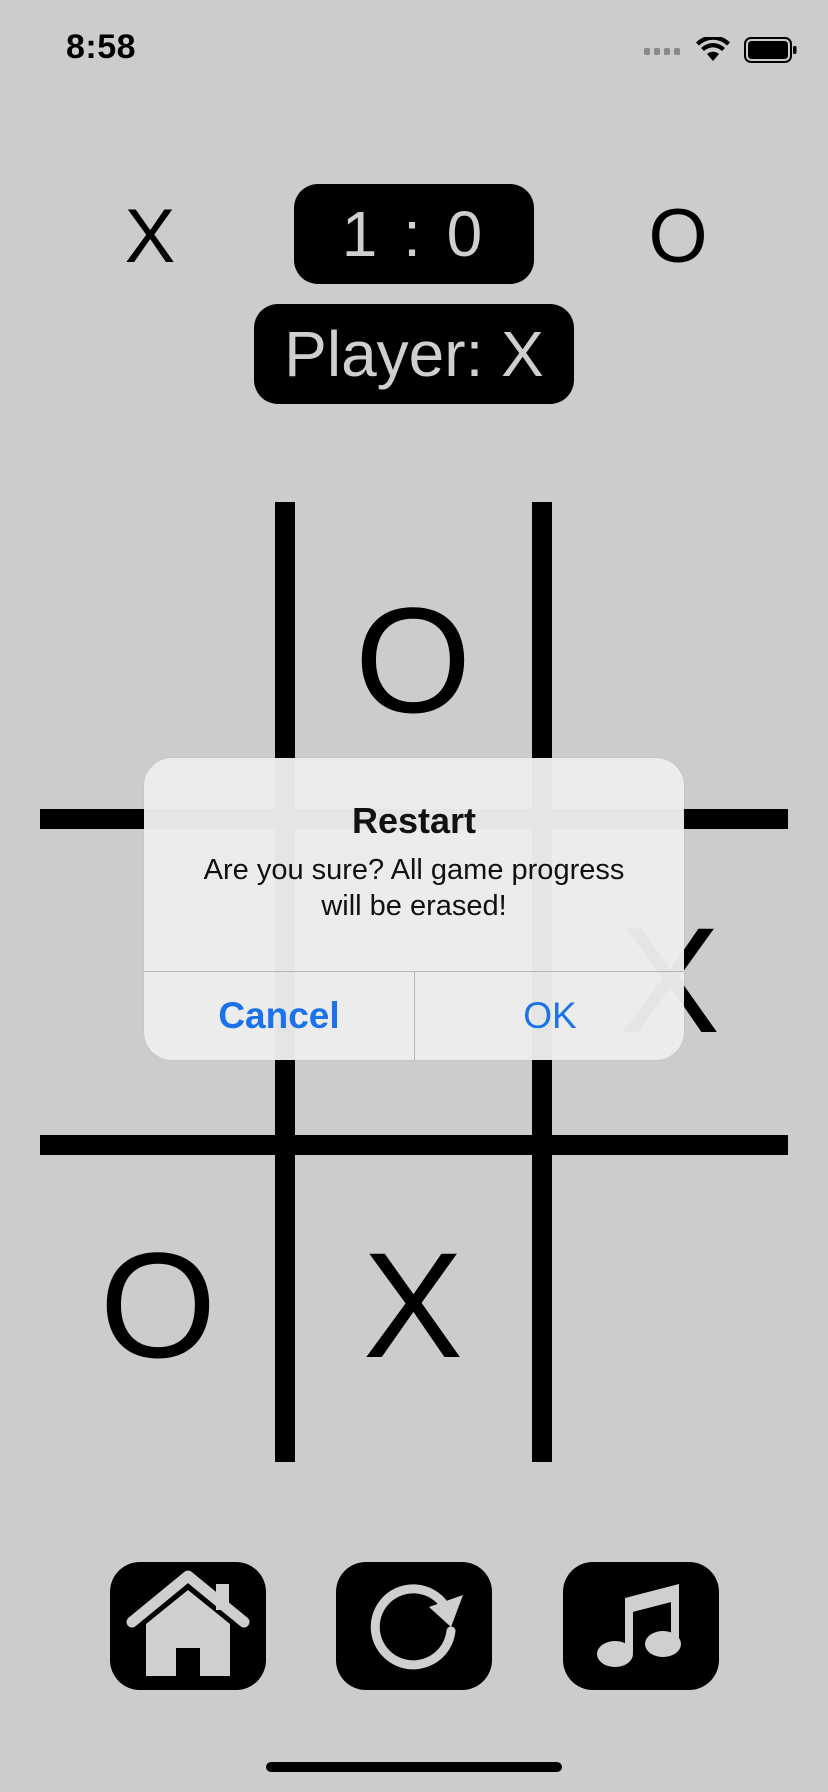 Image resolution: width=828 pixels, height=1792 pixels. What do you see at coordinates (663, 50) in the screenshot?
I see `signal-icon` at bounding box center [663, 50].